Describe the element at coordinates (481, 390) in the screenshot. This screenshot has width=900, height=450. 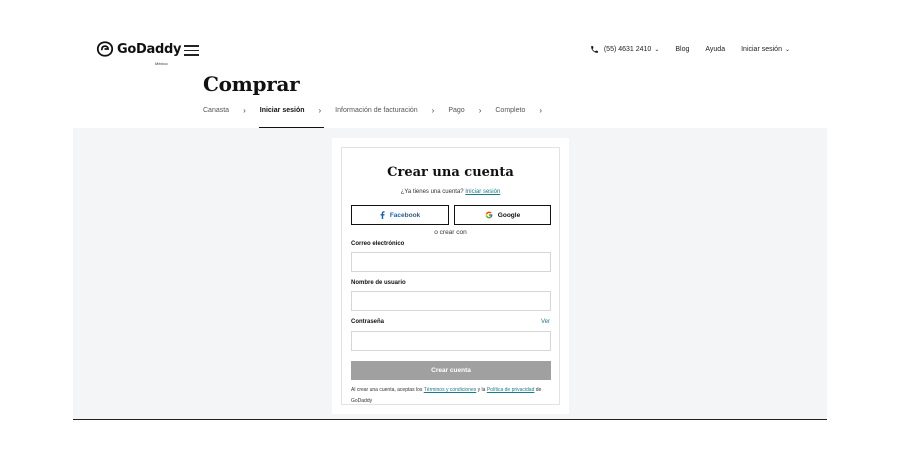
I see `terms-and: y la` at that location.